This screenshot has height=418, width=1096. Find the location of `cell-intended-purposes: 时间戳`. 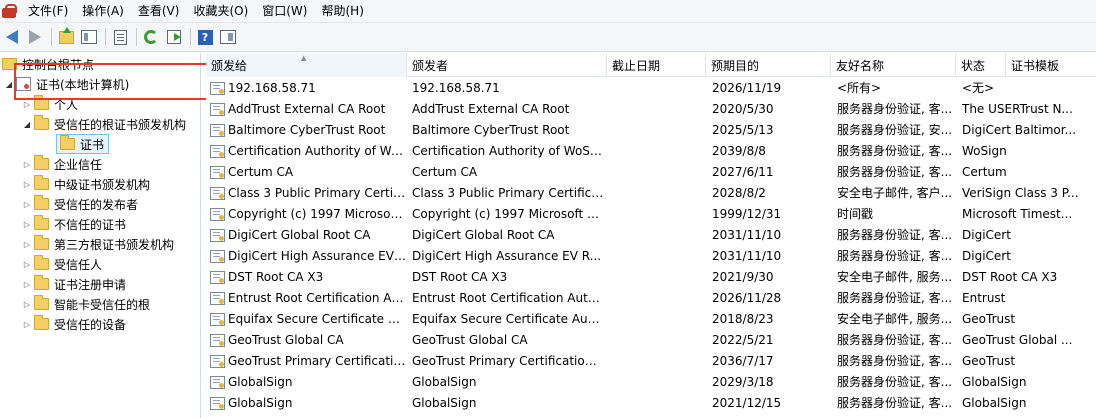

cell-intended-purposes: 时间戳 is located at coordinates (855, 214).